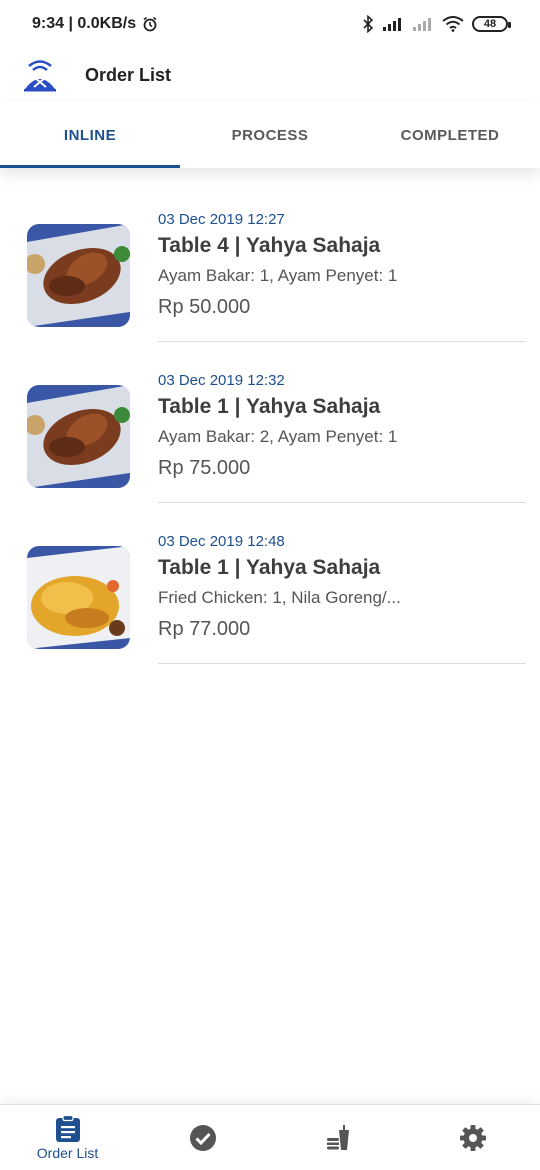 This screenshot has height=1170, width=540. I want to click on status-left: 9:34 | 0.0KB/s, so click(95, 24).